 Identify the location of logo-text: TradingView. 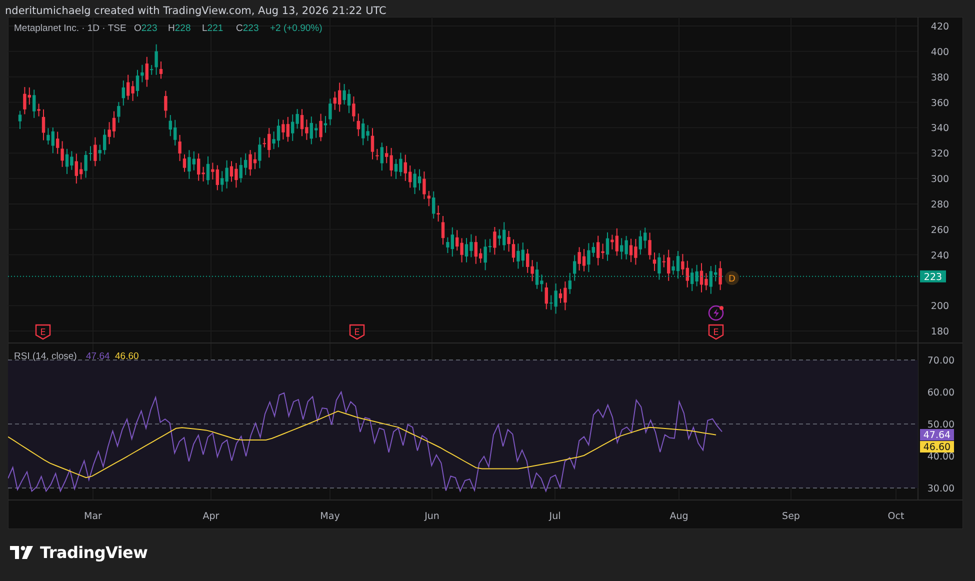
(94, 552).